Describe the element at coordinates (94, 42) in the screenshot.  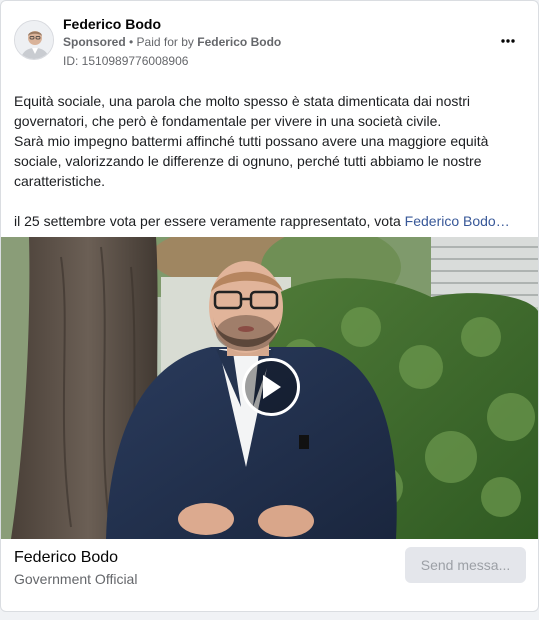
I see `sponsored-label: Sponsored` at that location.